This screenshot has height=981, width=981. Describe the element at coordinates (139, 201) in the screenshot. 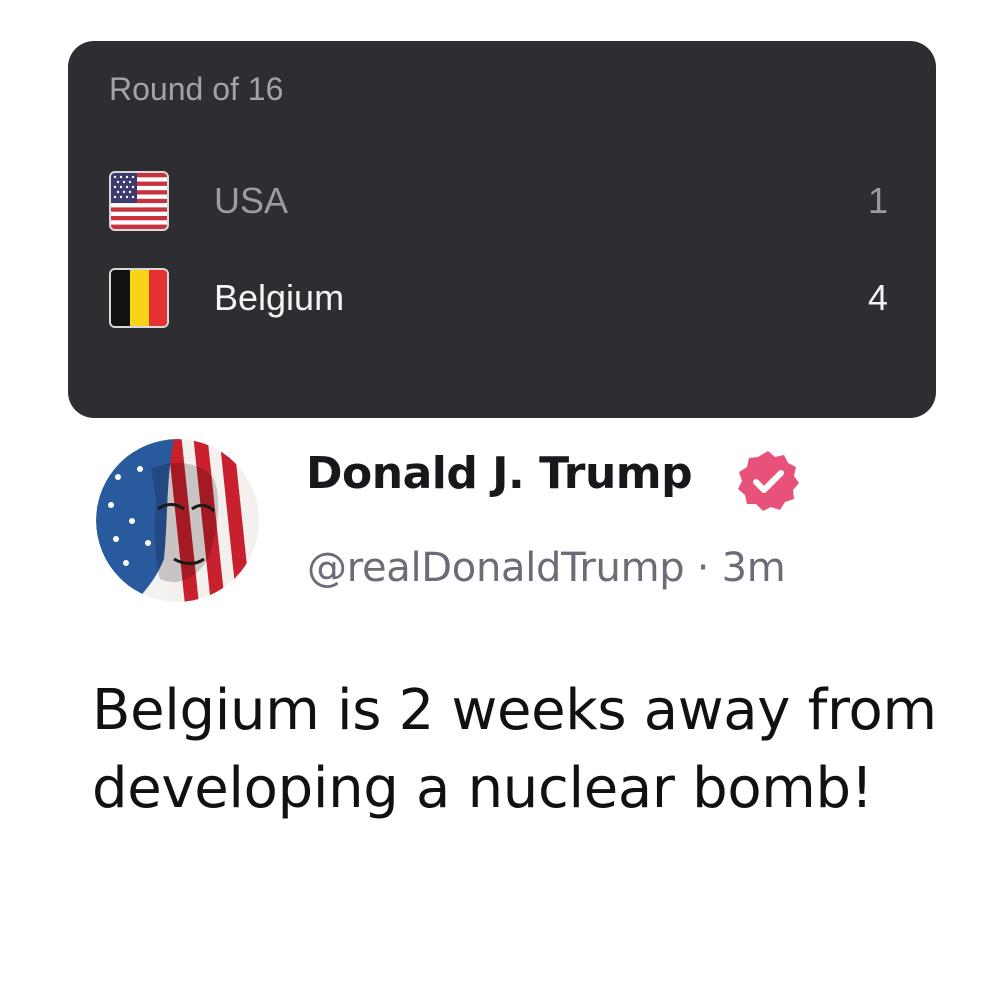

I see `usa-flag-icon` at that location.